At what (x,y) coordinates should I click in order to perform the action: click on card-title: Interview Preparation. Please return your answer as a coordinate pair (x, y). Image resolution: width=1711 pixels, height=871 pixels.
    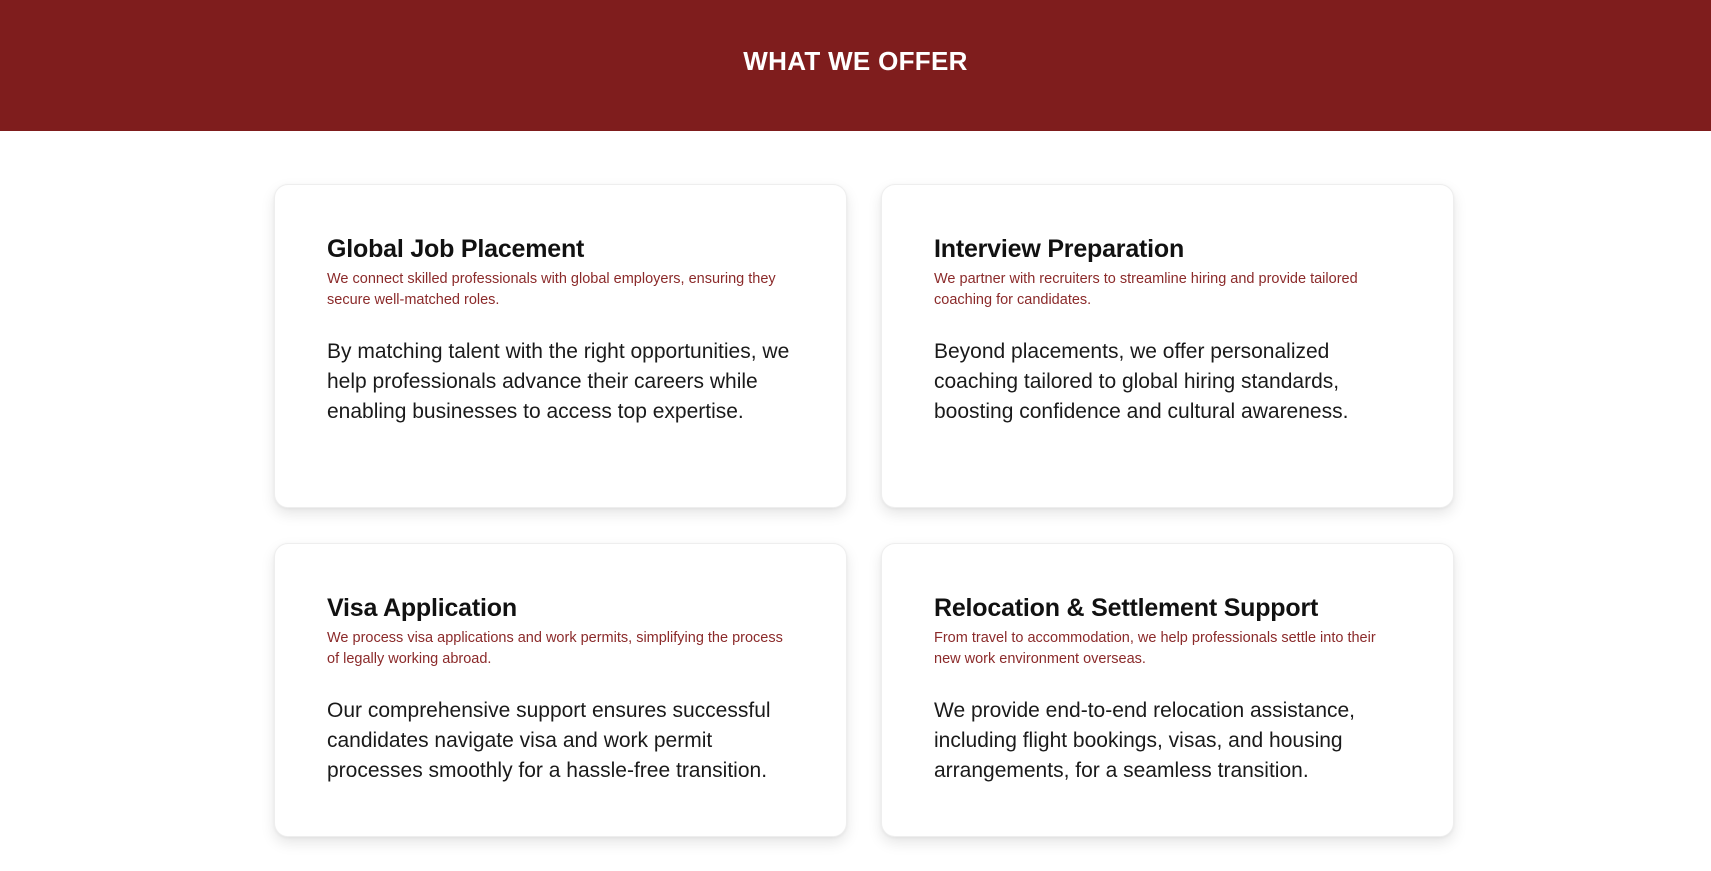
    Looking at the image, I should click on (1059, 249).